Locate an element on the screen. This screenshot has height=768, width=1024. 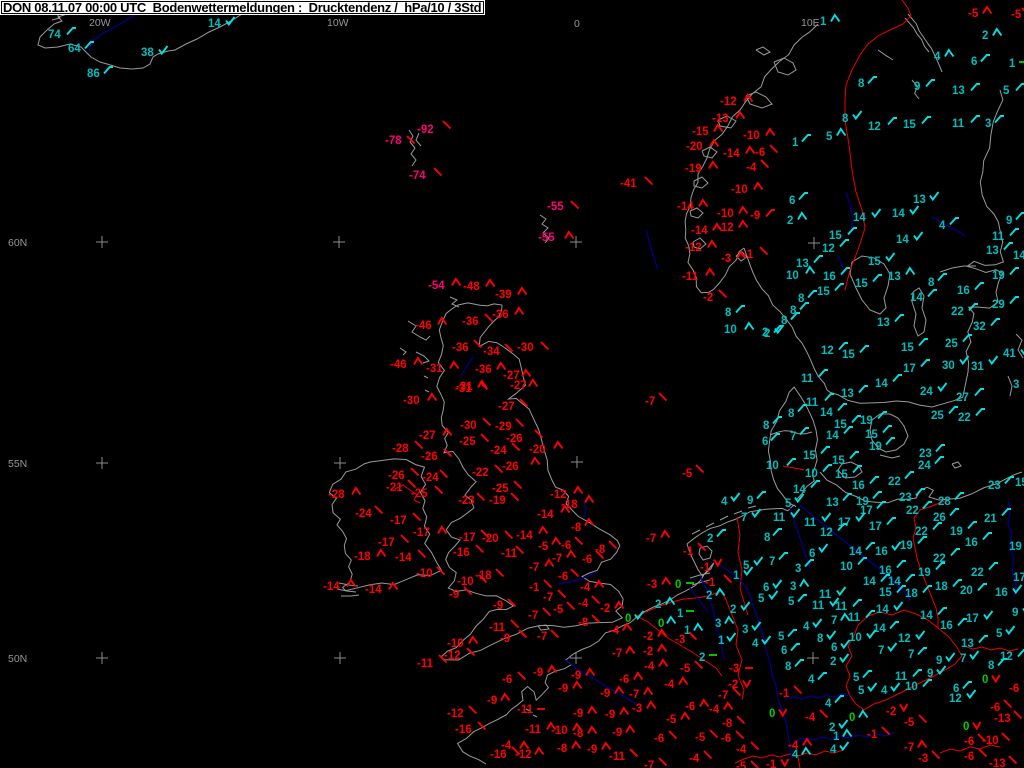
svg-text: 16 is located at coordinates (881, 552).